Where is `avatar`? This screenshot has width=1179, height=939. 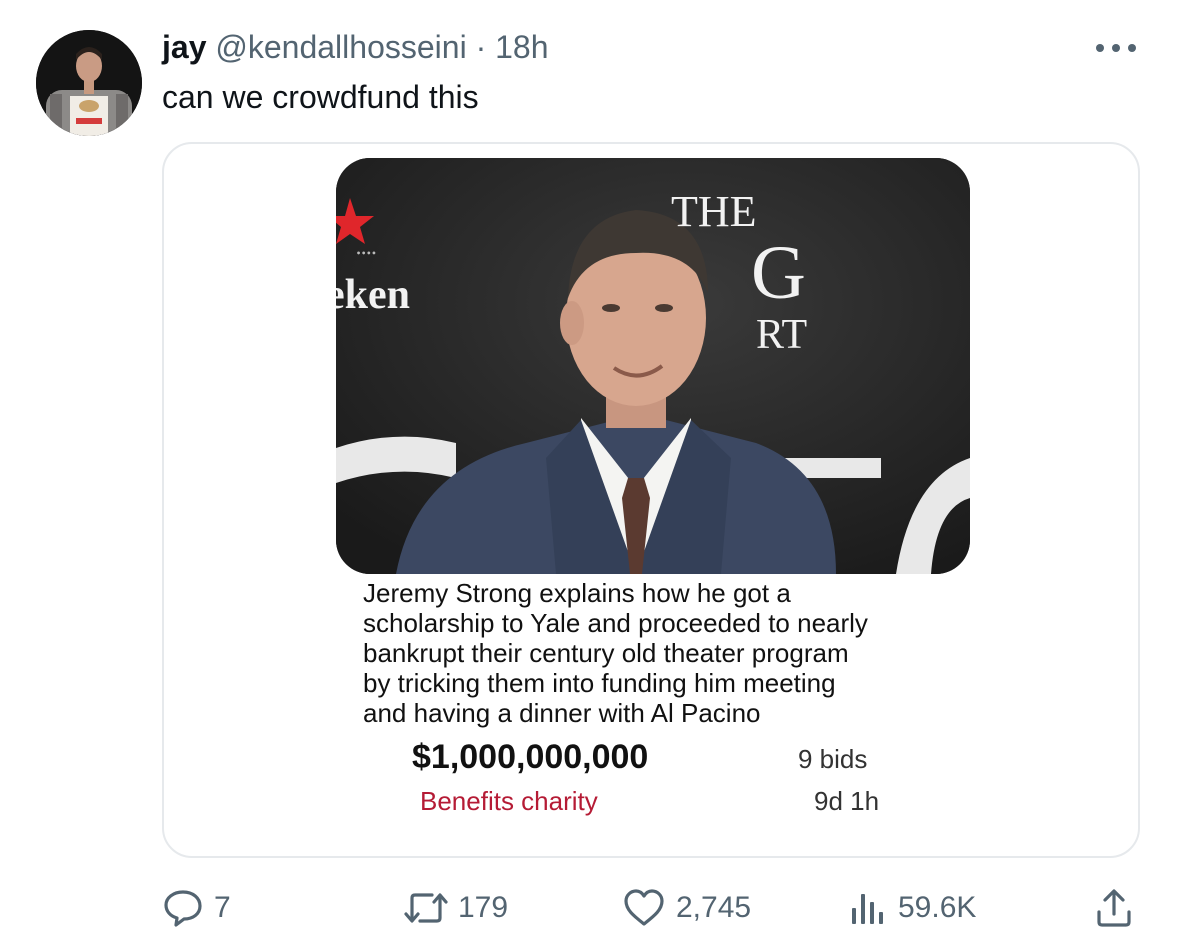
avatar is located at coordinates (89, 83).